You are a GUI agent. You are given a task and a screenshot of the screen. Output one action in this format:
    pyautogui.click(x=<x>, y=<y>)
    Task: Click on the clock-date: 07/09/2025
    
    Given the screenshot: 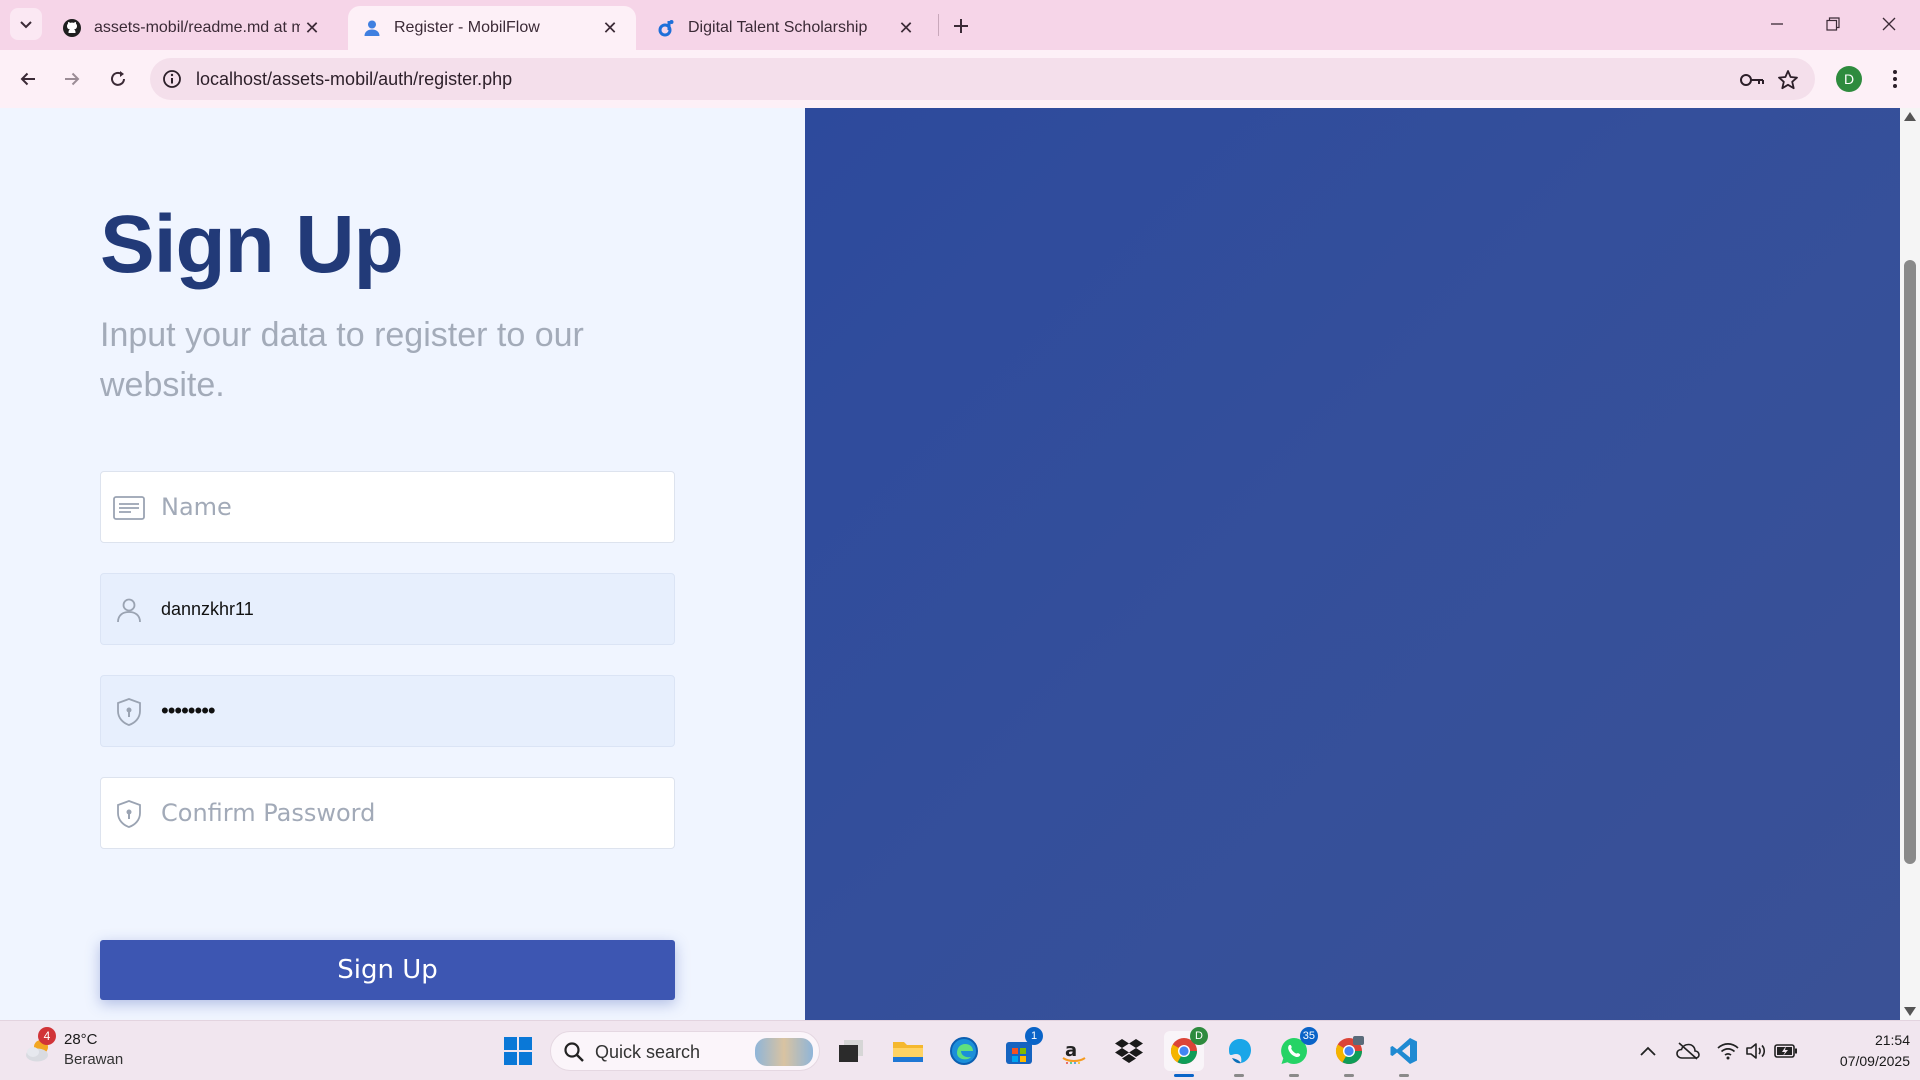 What is the action you would take?
    pyautogui.click(x=1874, y=1061)
    